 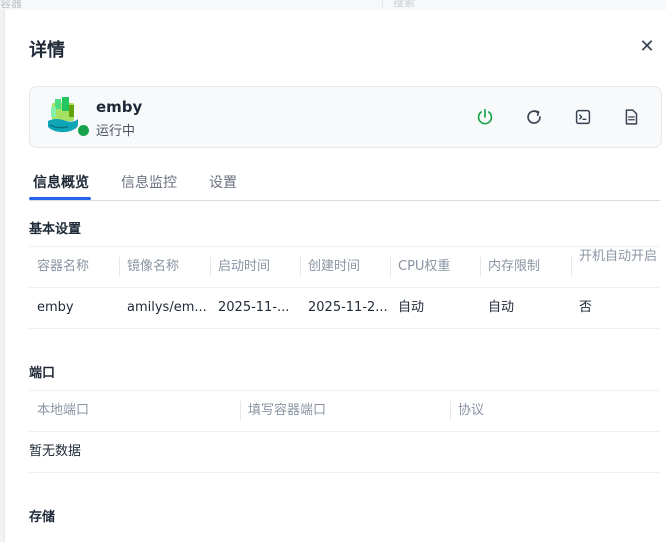 What do you see at coordinates (586, 307) in the screenshot?
I see `table-cell: 否` at bounding box center [586, 307].